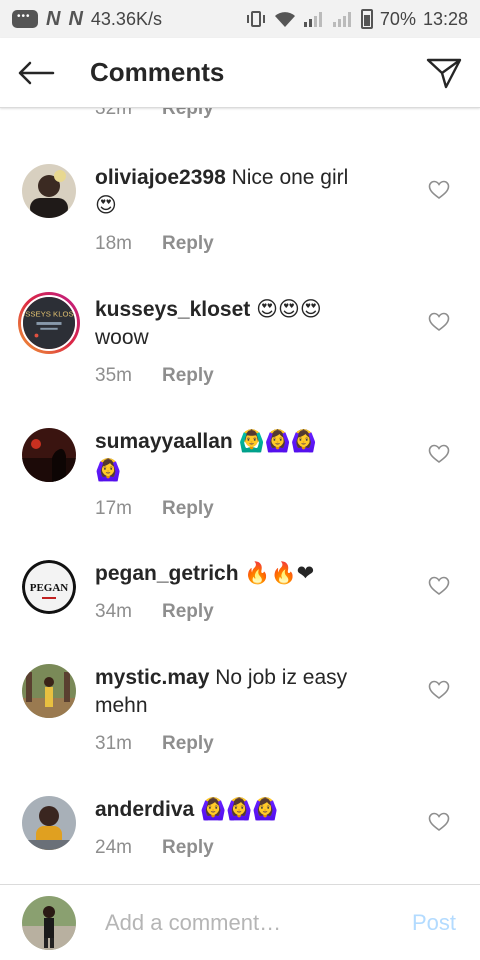 The image size is (480, 960). What do you see at coordinates (250, 711) in the screenshot?
I see `comment-body: mystic.may No job iz easy mehn 31m Reply` at bounding box center [250, 711].